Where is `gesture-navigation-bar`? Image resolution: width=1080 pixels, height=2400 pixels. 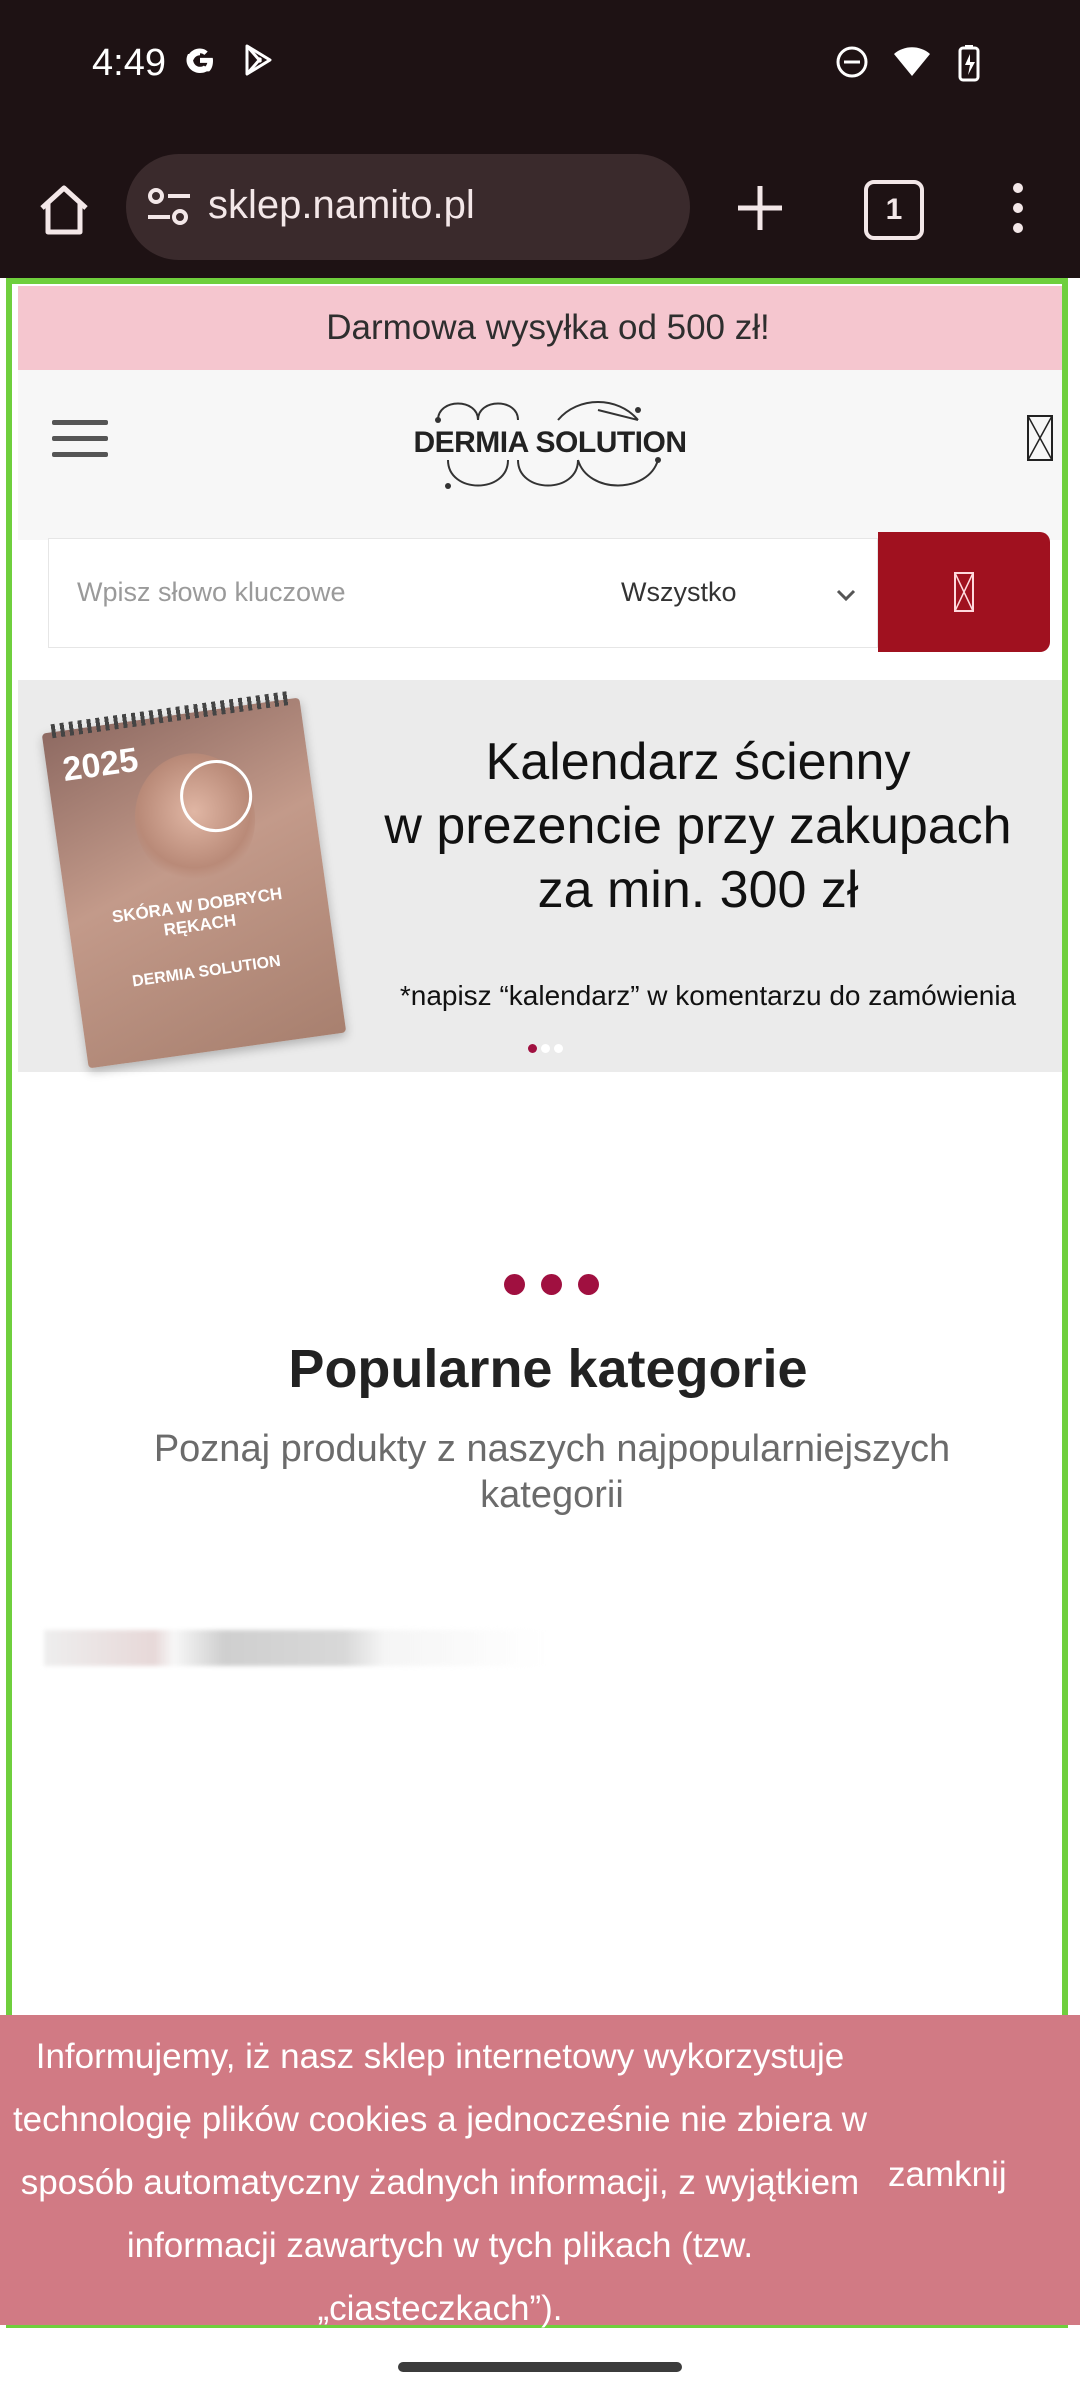 gesture-navigation-bar is located at coordinates (540, 2365).